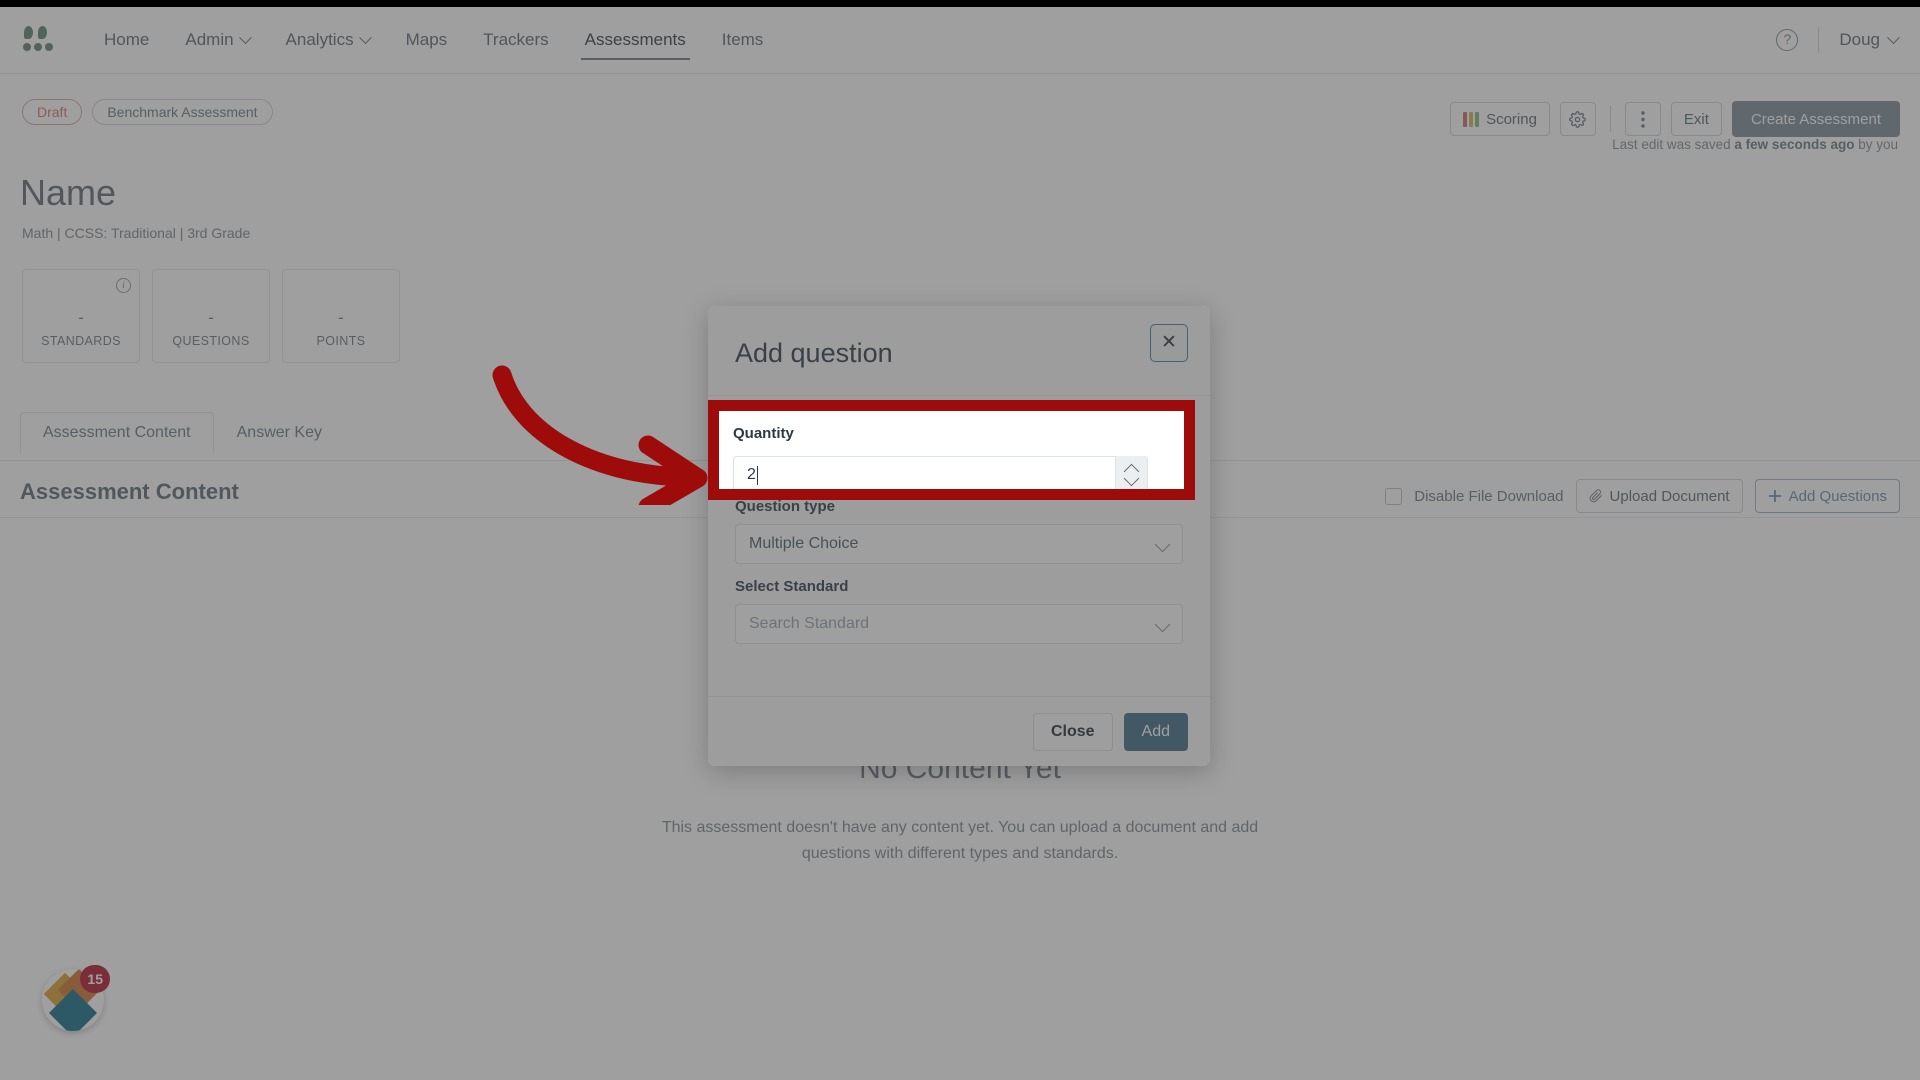  I want to click on question-type-value: Multiple Choice, so click(804, 543).